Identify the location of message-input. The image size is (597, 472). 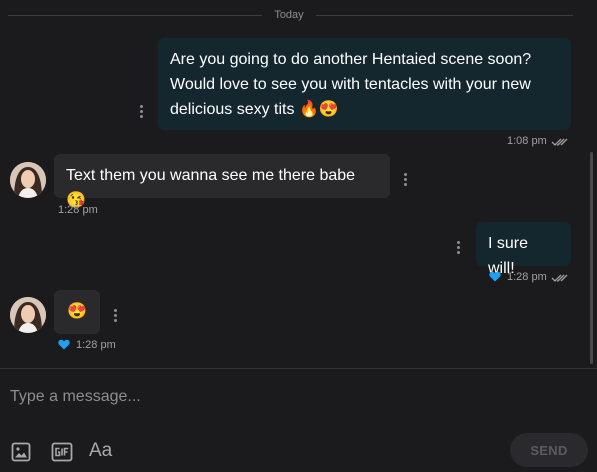
(250, 397).